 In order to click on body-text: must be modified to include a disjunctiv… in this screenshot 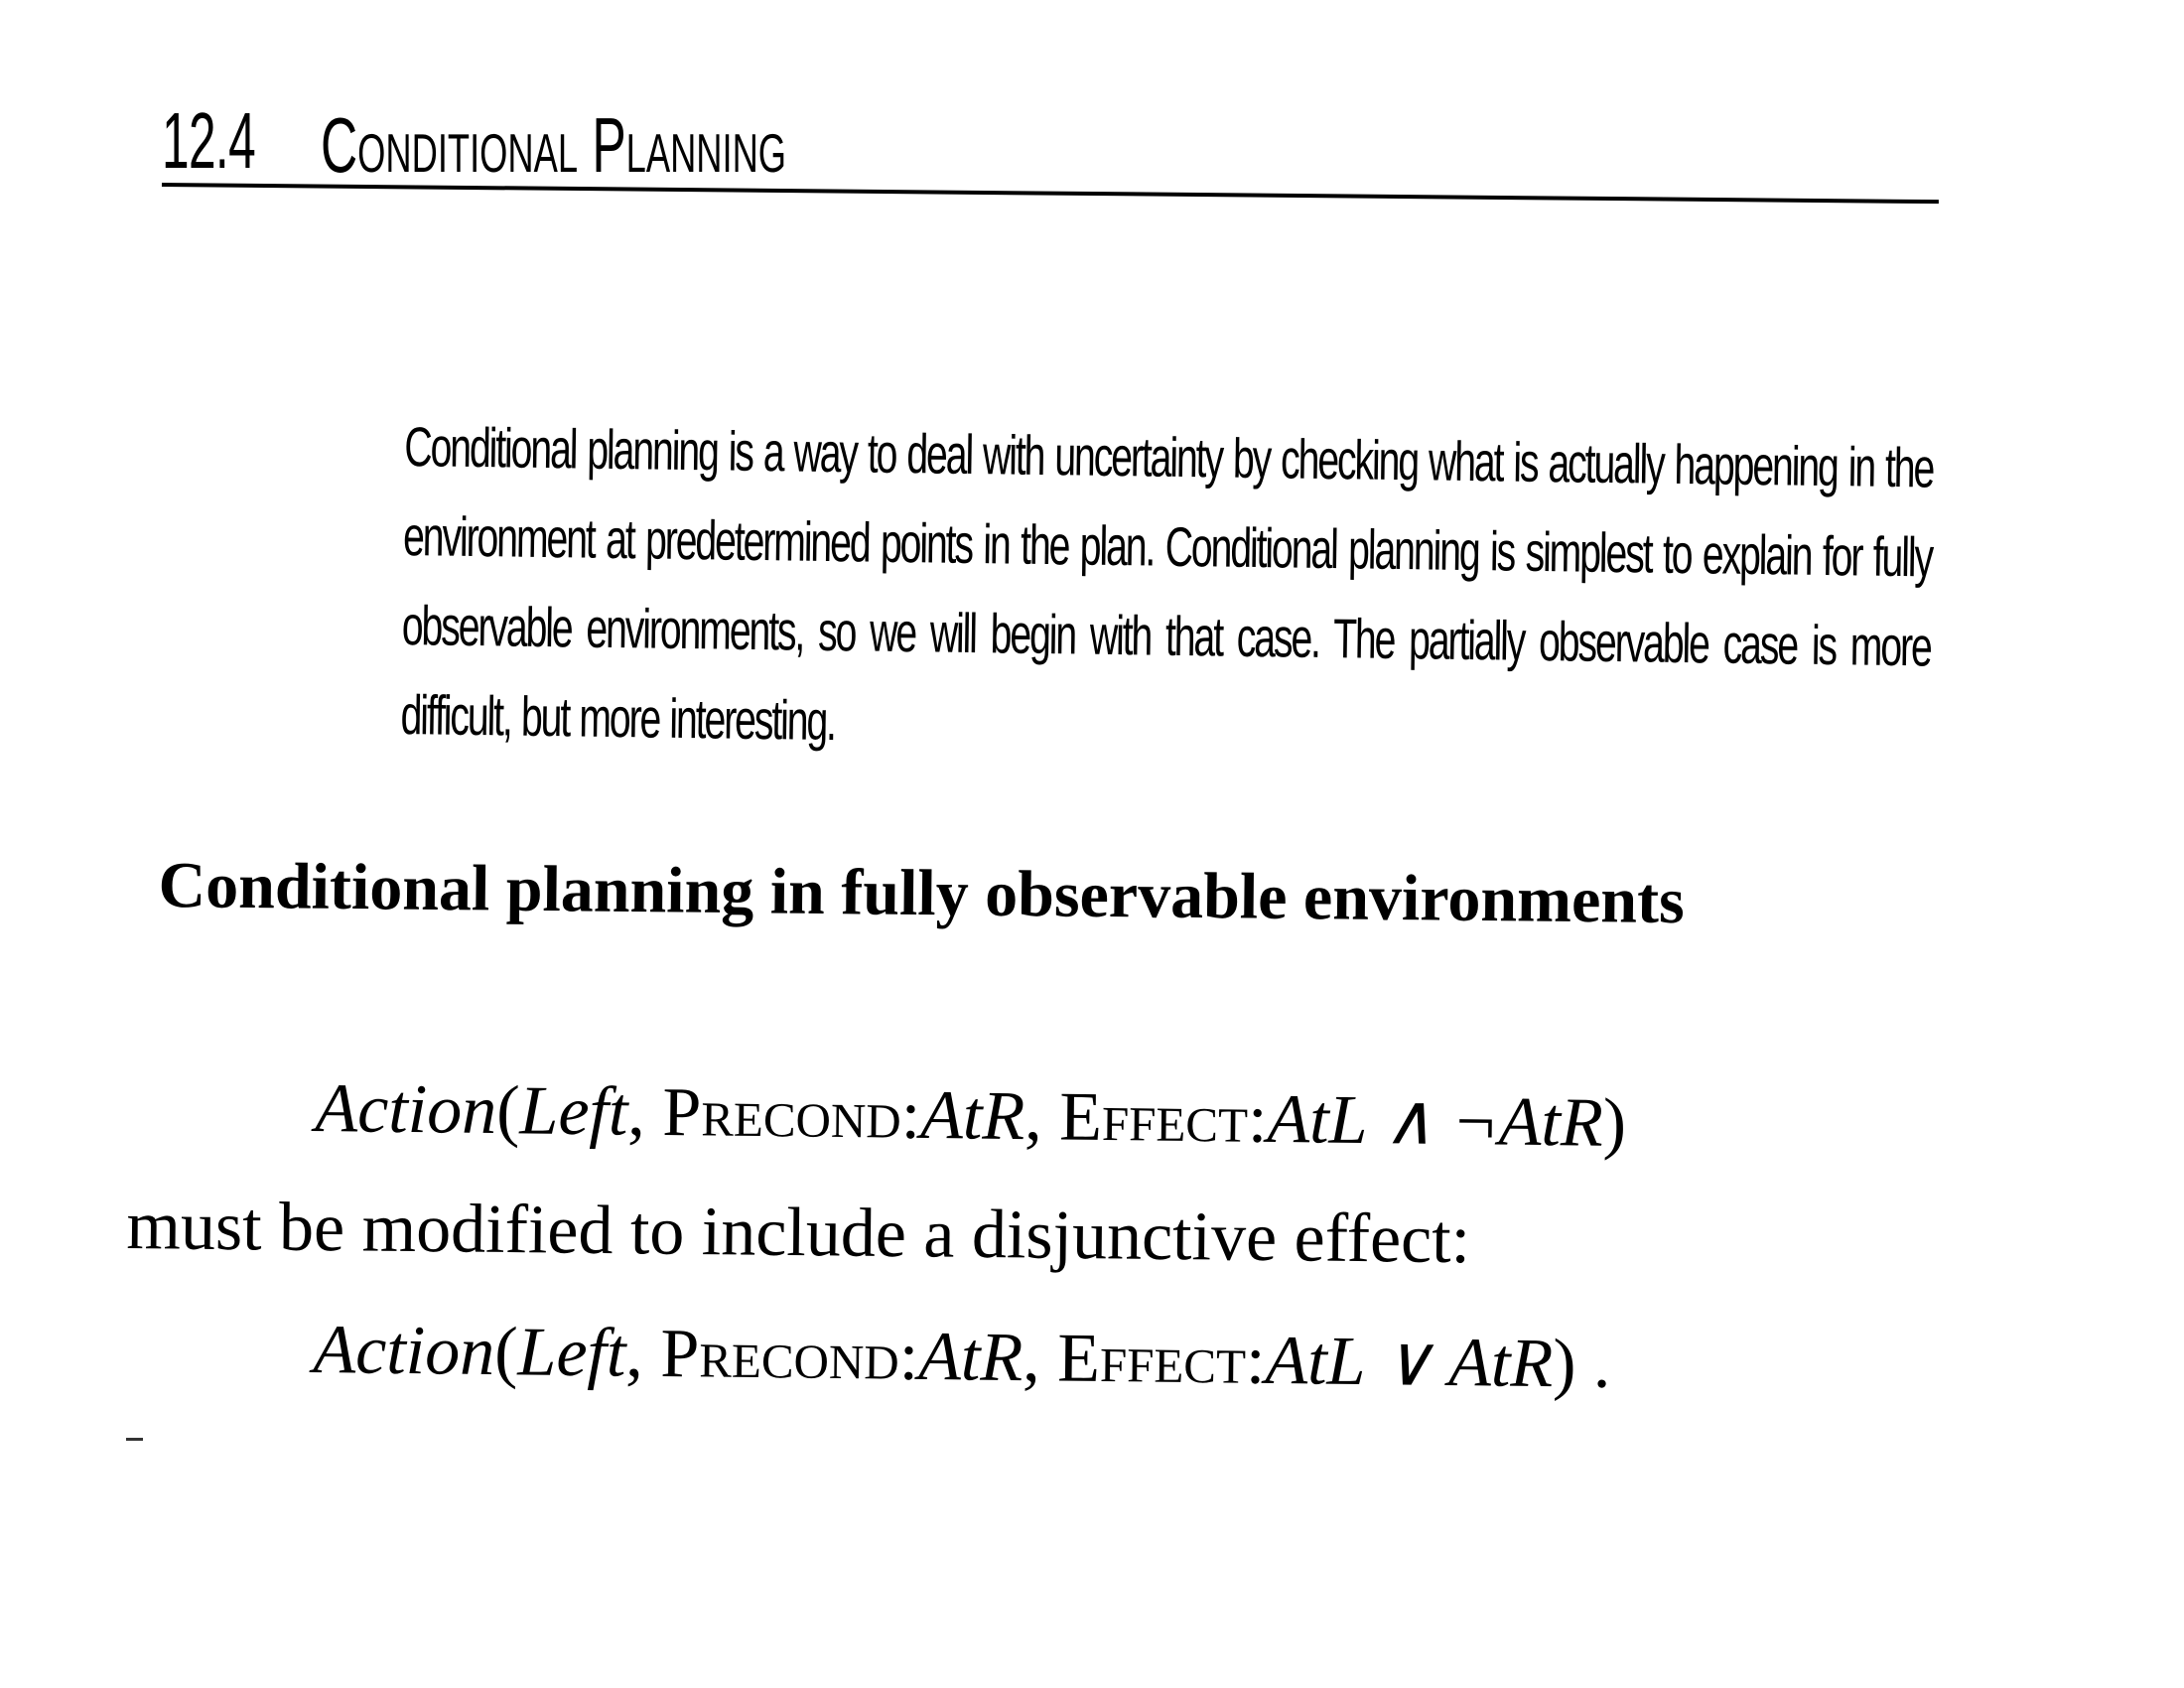, I will do `click(798, 1233)`.